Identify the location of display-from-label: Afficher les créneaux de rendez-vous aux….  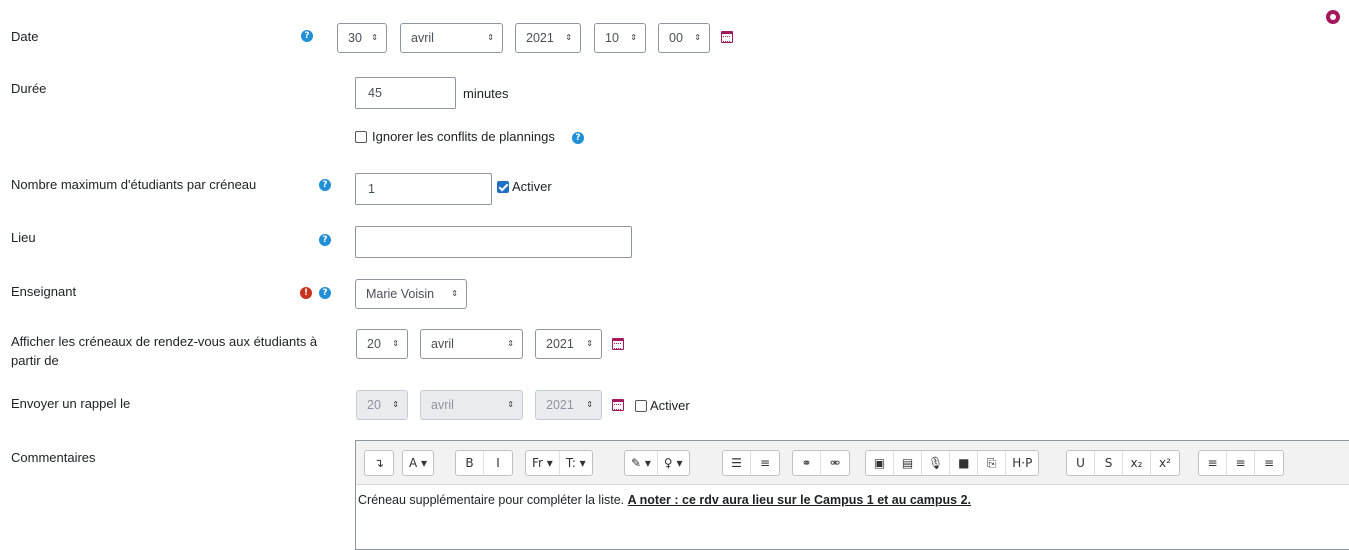
(164, 351).